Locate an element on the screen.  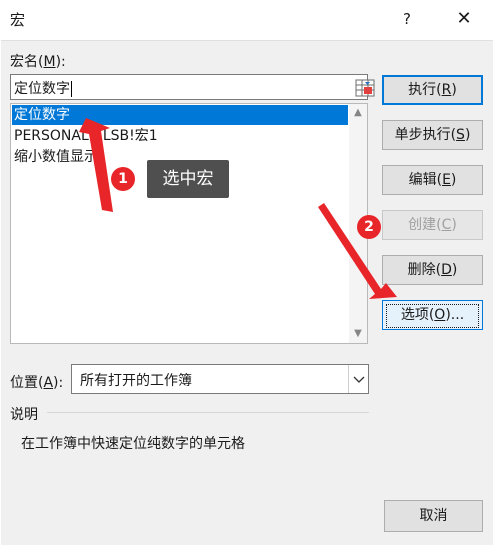
description-text: 在工作簿中快速定位纯数字的单元格 is located at coordinates (133, 444).